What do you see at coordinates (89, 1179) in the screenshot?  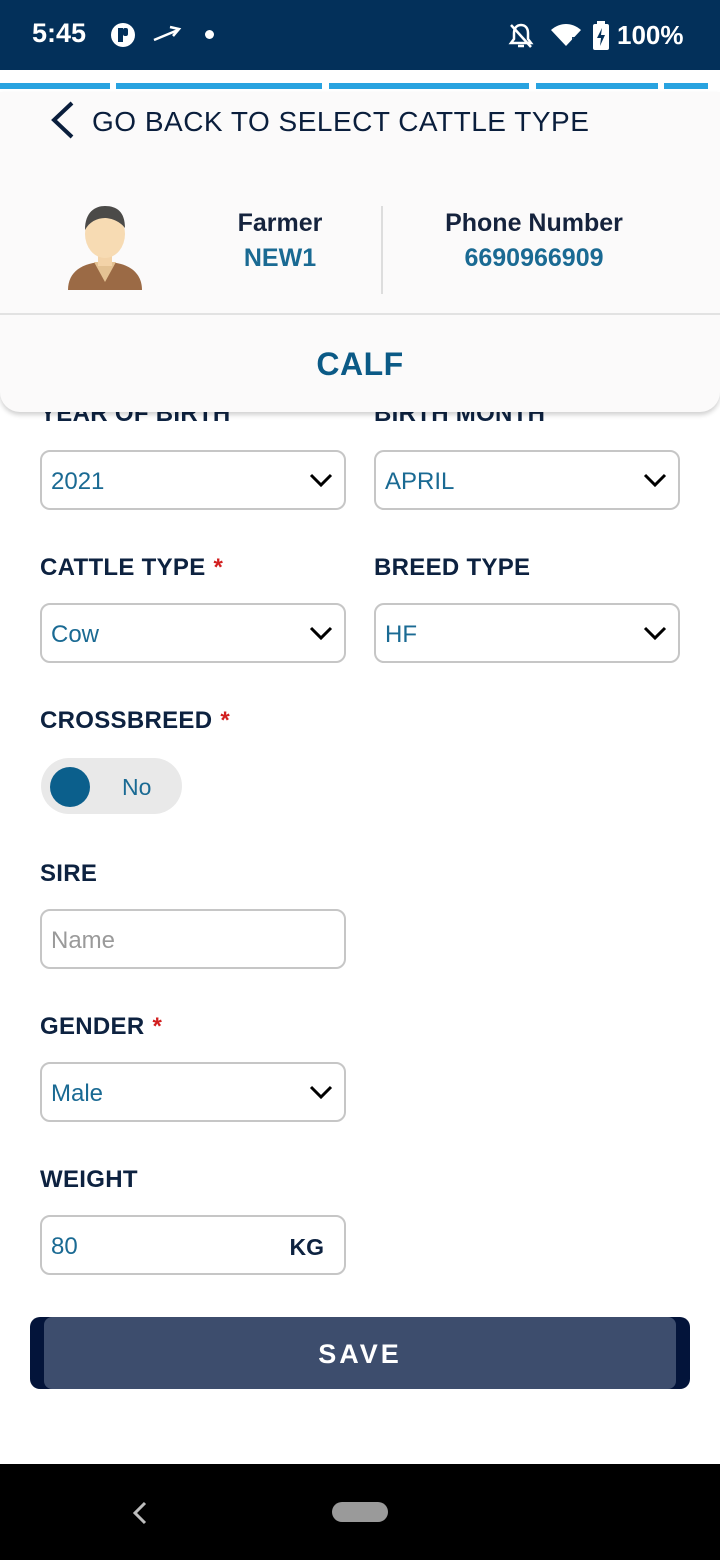 I see `weight-label: WEIGHT` at bounding box center [89, 1179].